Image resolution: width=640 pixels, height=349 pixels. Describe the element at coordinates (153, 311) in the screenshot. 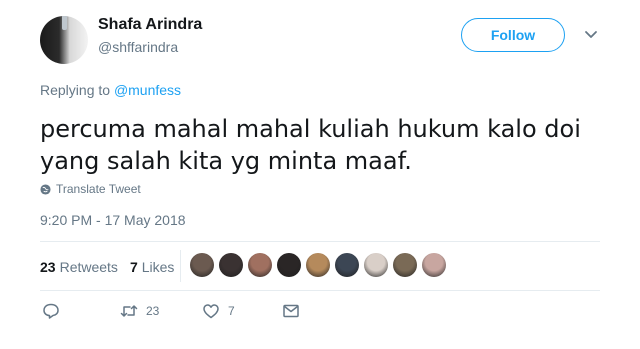

I see `retweet-count: 23` at that location.